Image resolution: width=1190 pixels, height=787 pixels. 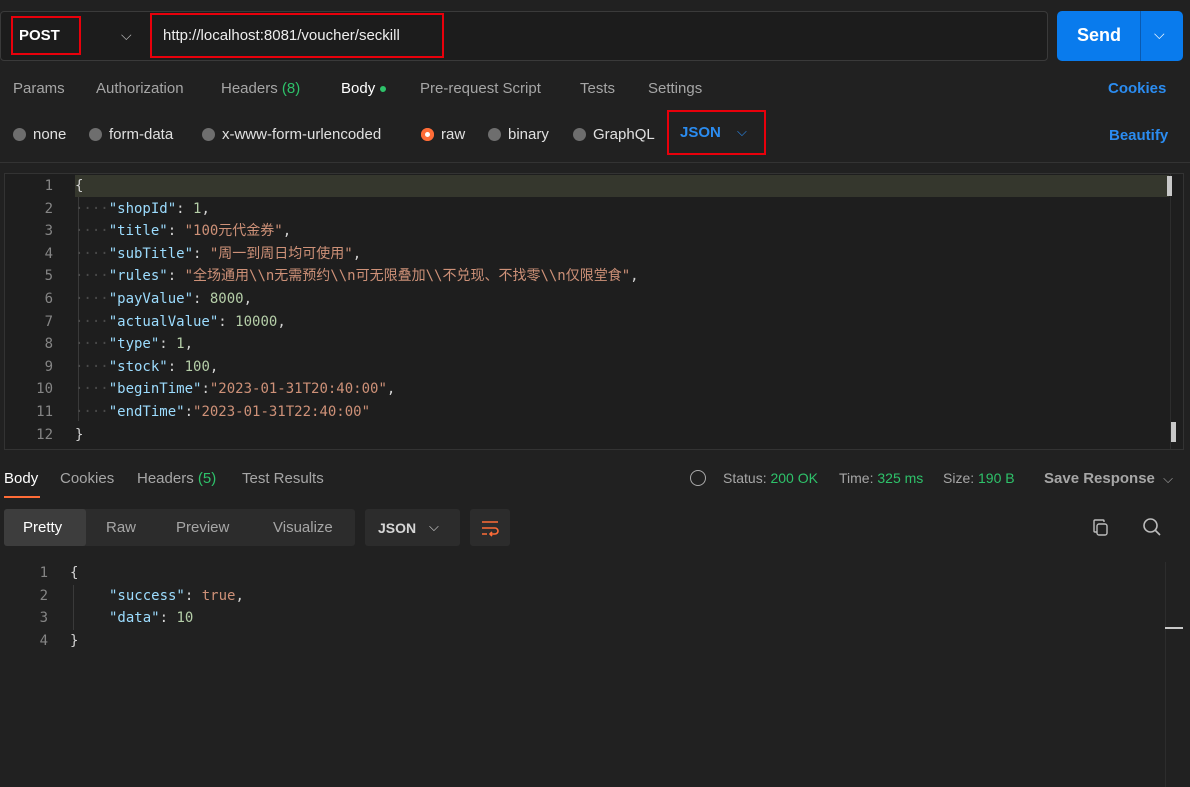 I want to click on code-text: {, so click(x=79, y=186).